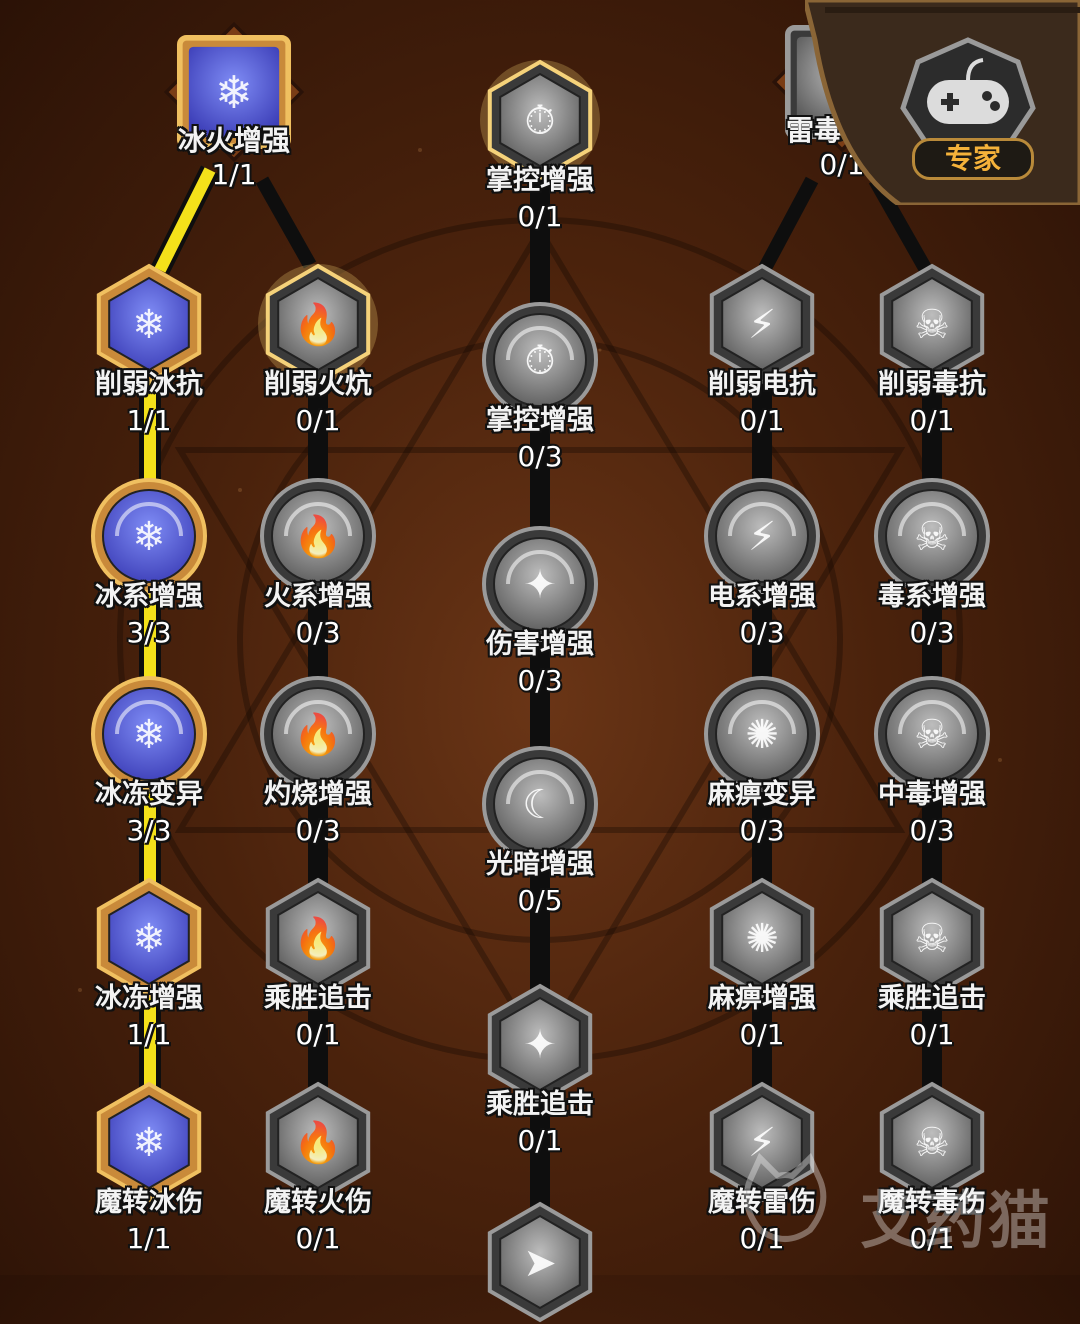 This screenshot has height=1324, width=1080. What do you see at coordinates (318, 1142) in the screenshot?
I see `flame-target-icon: 🔥` at bounding box center [318, 1142].